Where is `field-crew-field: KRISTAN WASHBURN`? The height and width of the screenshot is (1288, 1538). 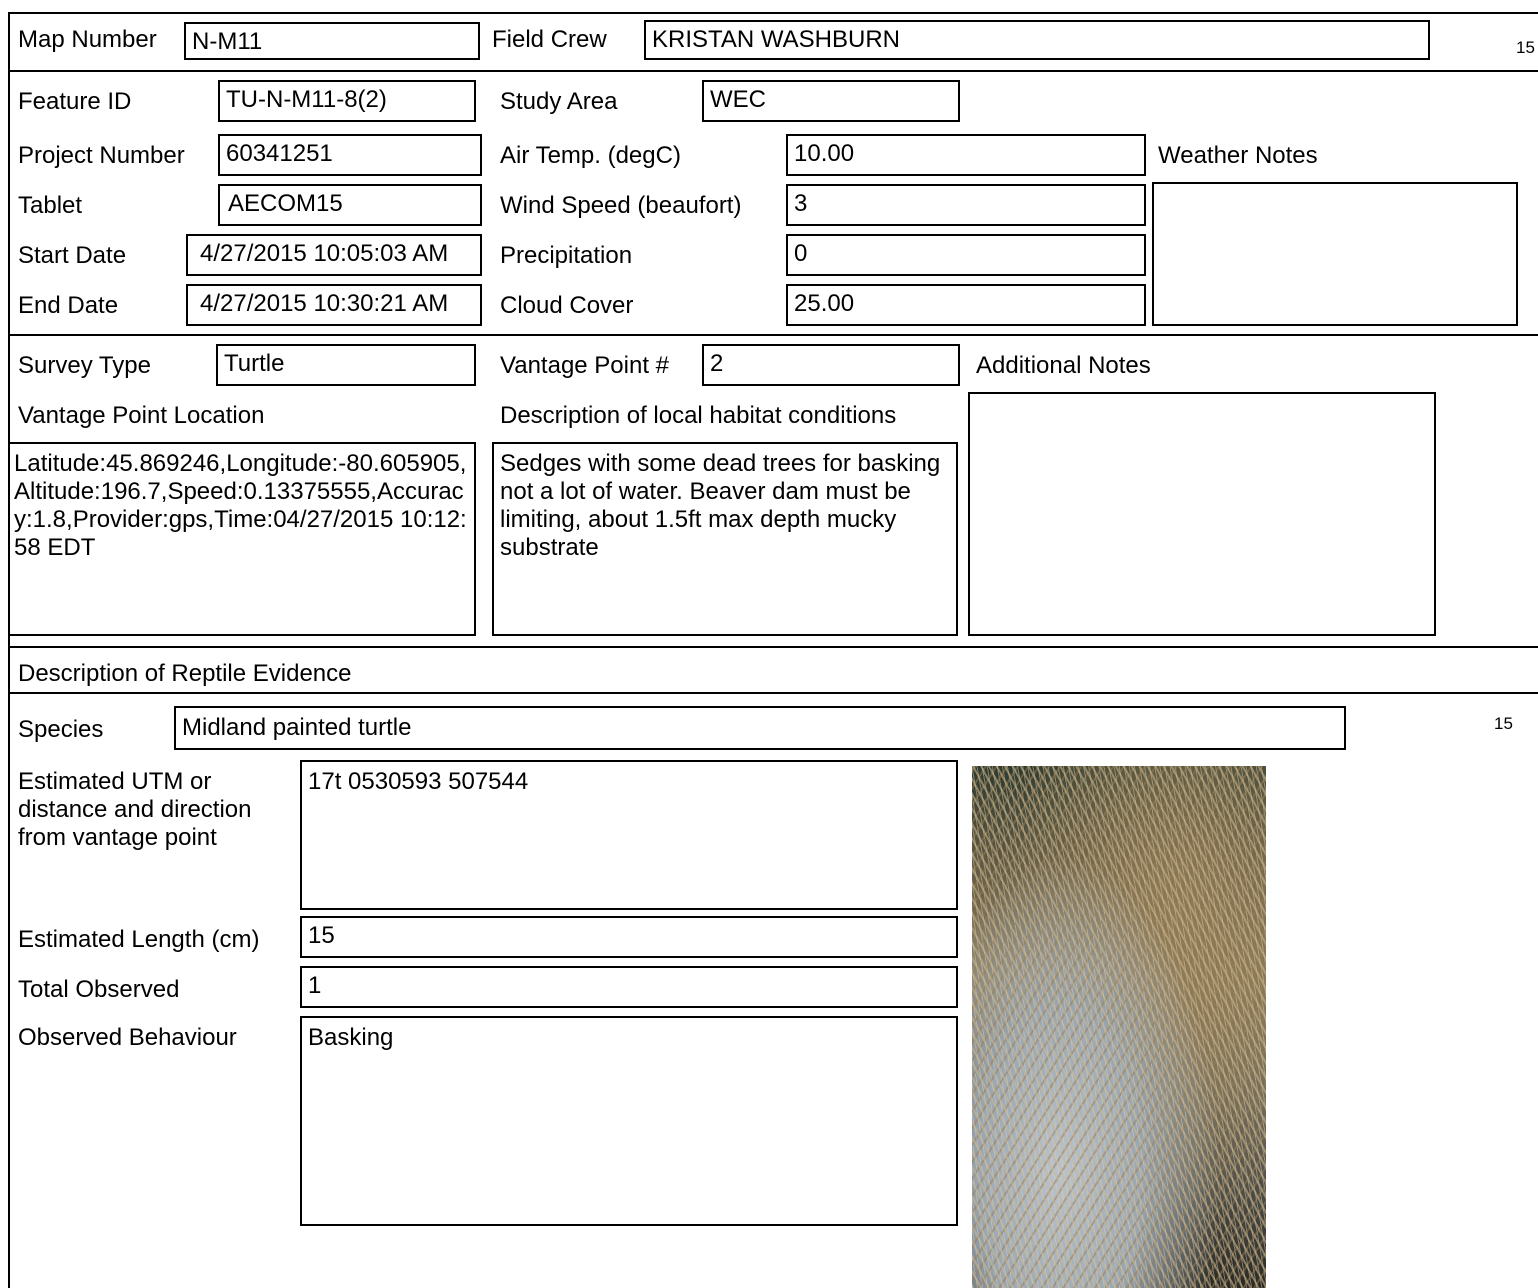
field-crew-field: KRISTAN WASHBURN is located at coordinates (1037, 40).